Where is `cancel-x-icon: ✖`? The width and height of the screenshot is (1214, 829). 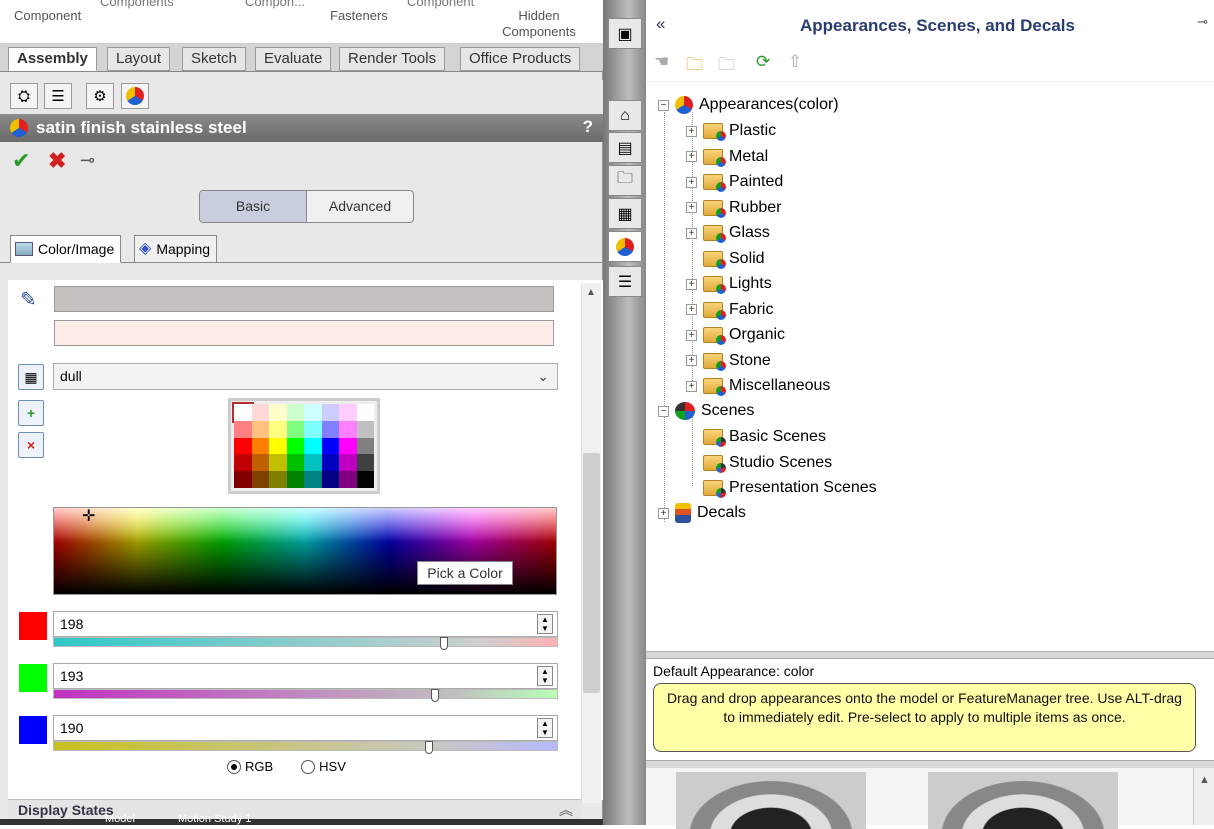
cancel-x-icon: ✖ is located at coordinates (57, 161).